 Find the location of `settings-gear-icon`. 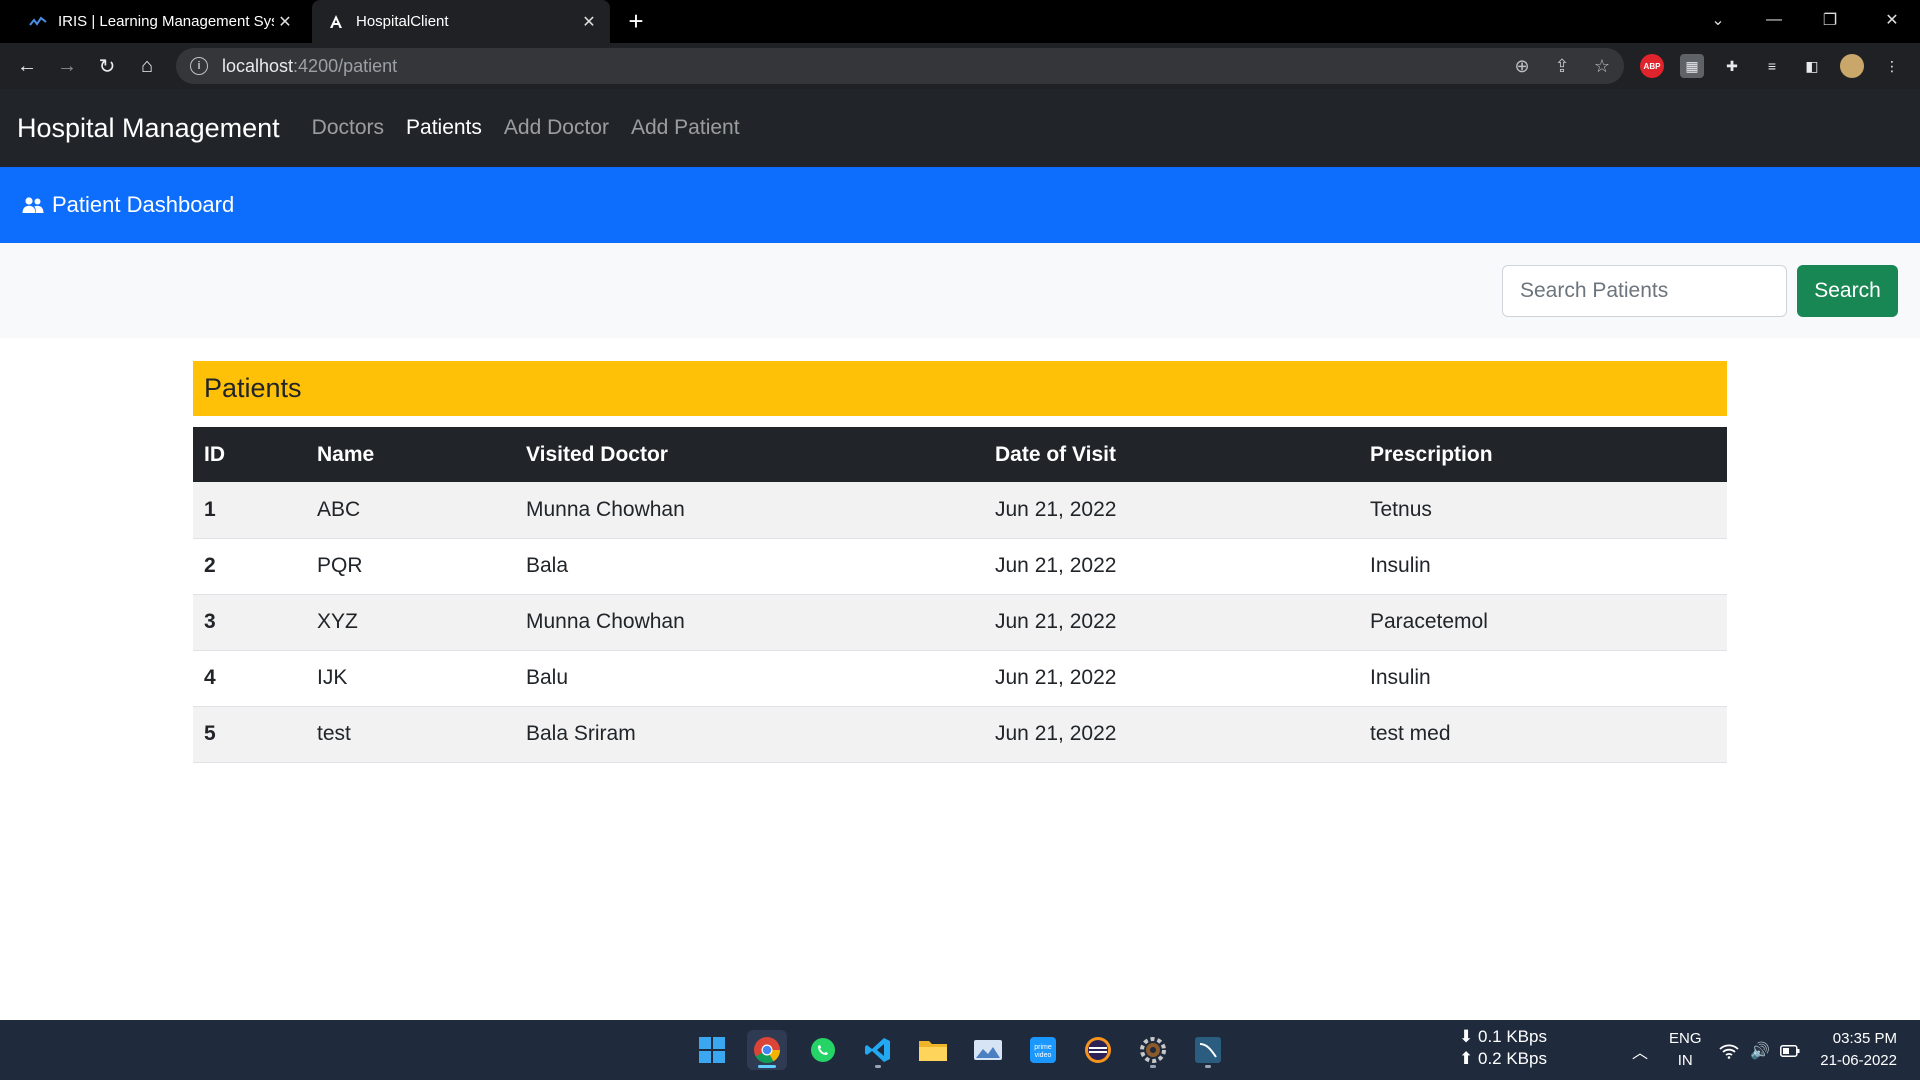

settings-gear-icon is located at coordinates (1153, 1050).